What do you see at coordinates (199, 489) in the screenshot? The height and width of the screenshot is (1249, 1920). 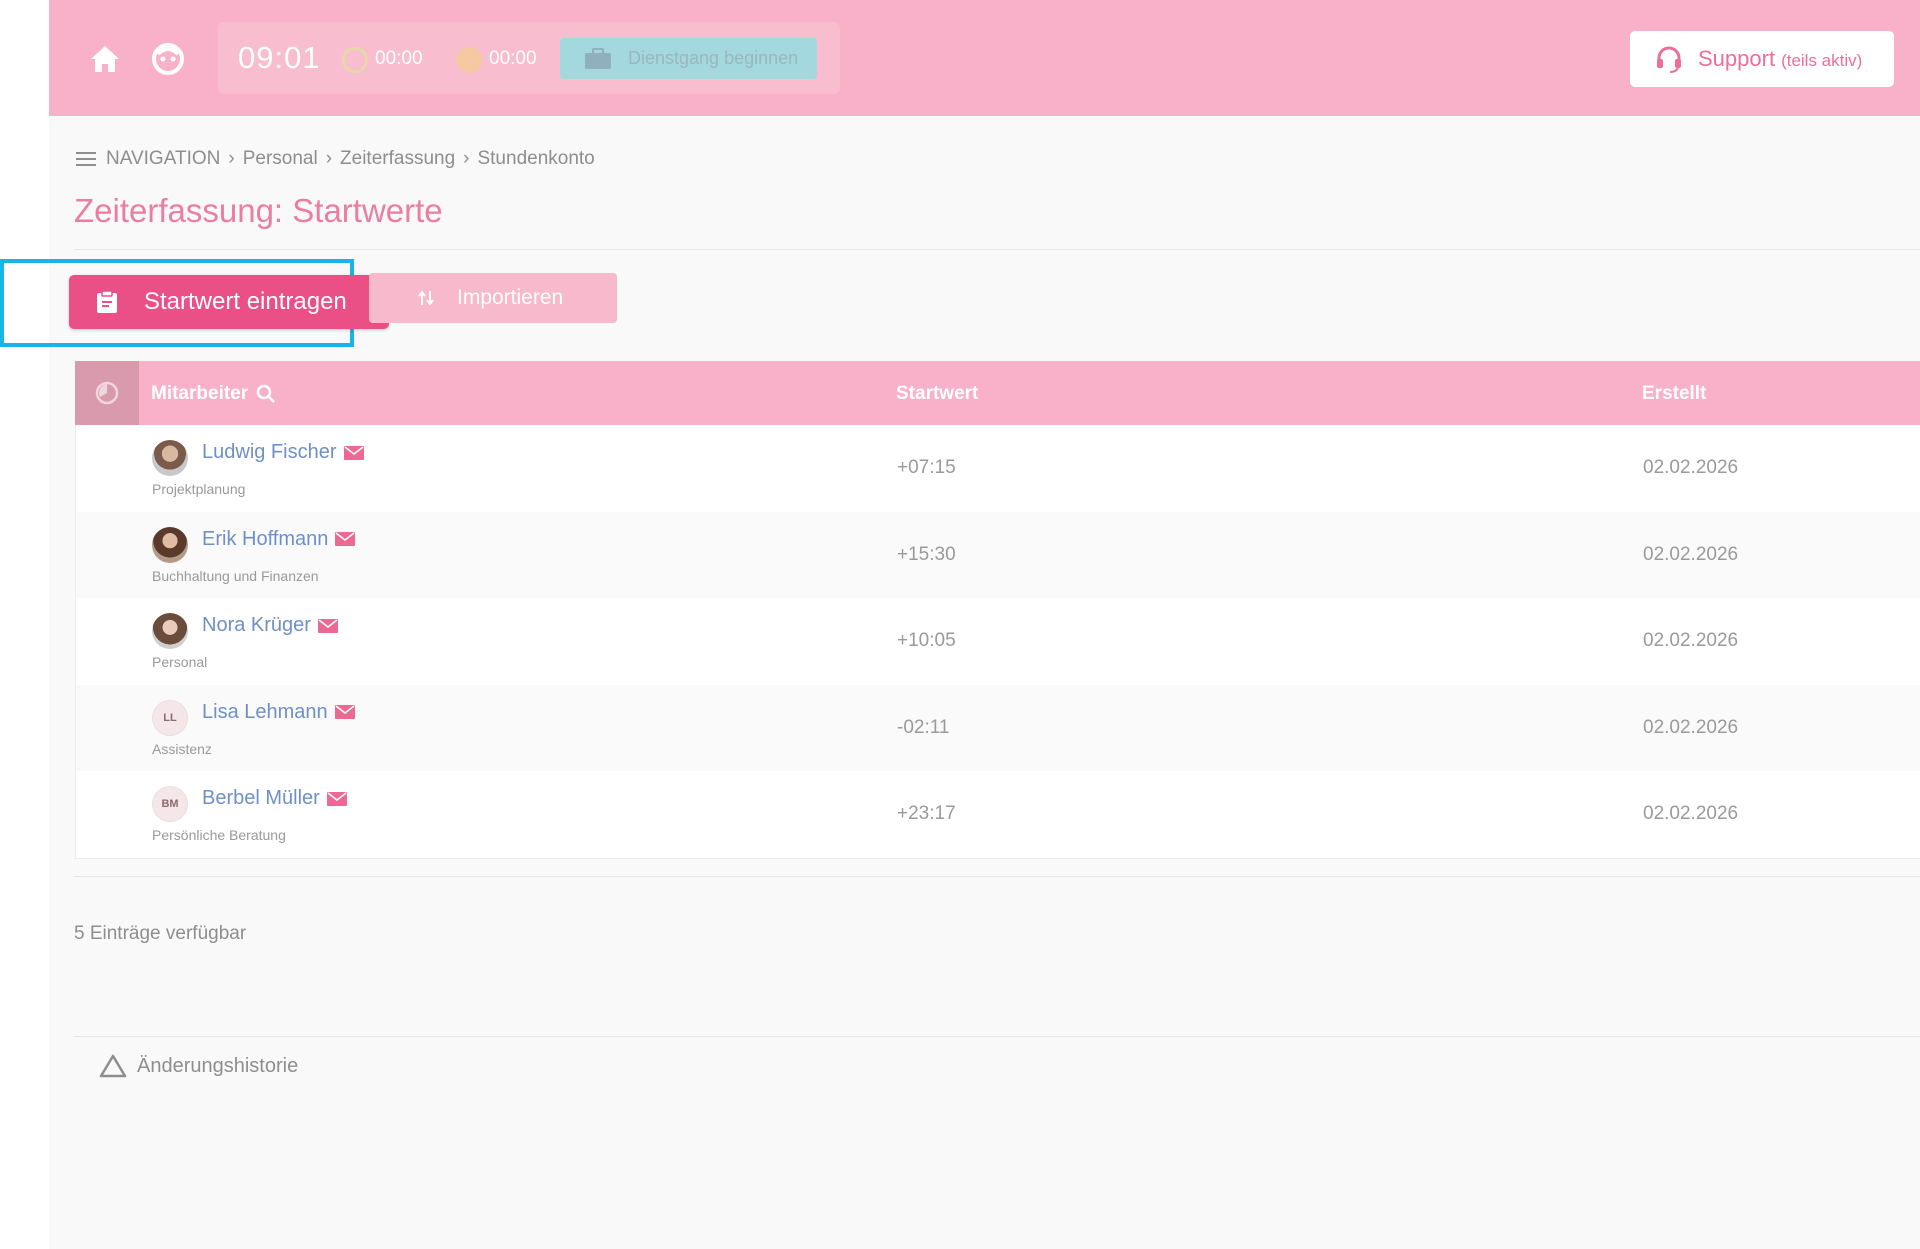 I see `employee-department: Projektplanung` at bounding box center [199, 489].